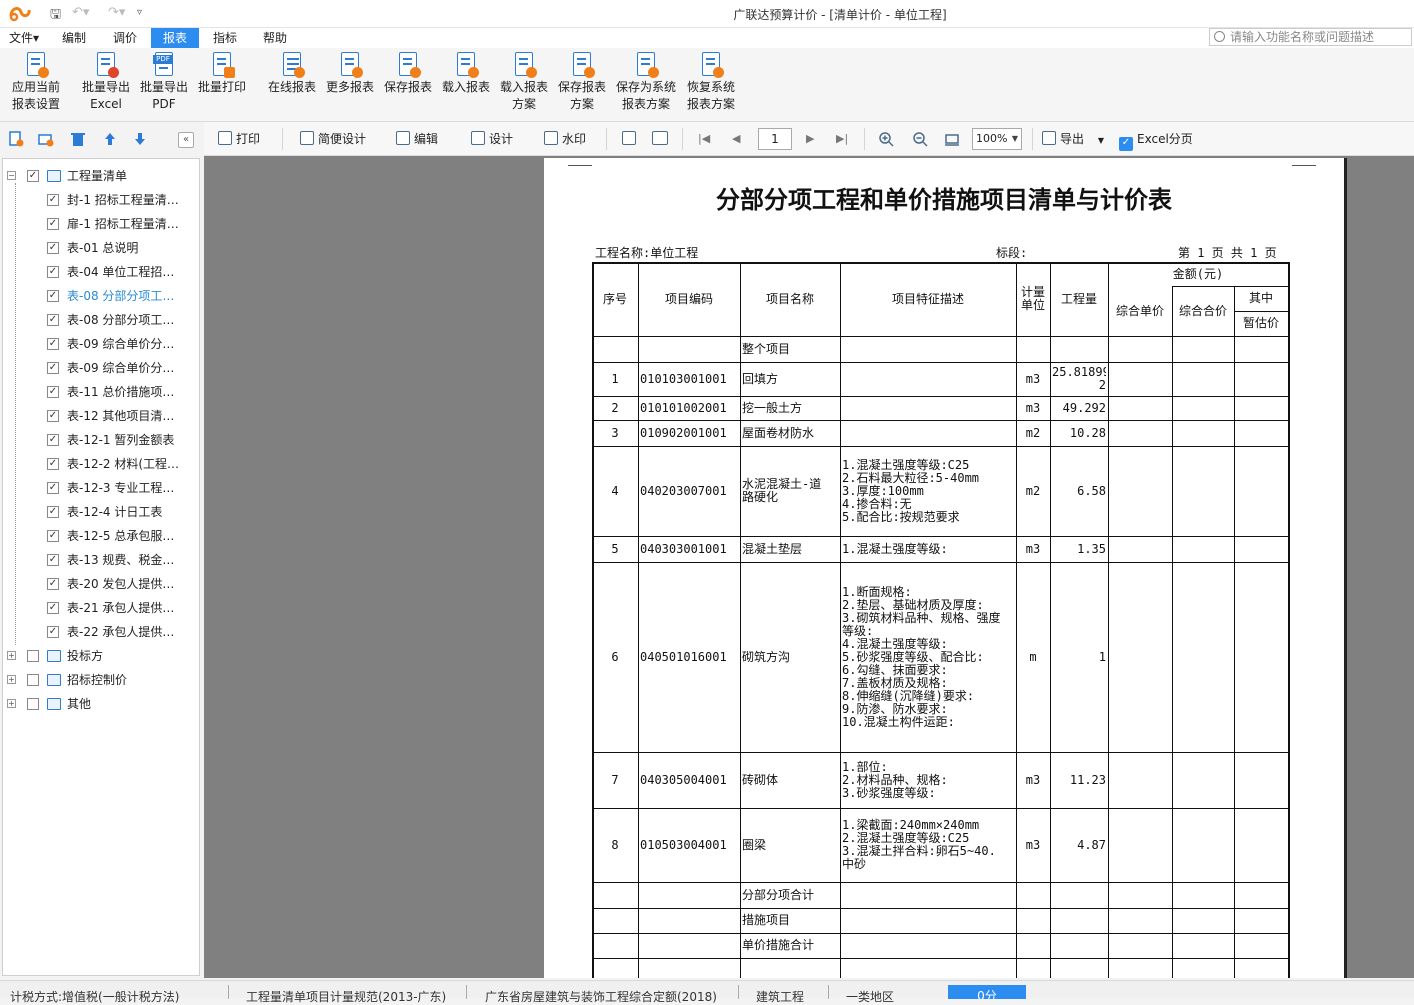 This screenshot has height=1005, width=1414. Describe the element at coordinates (736, 138) in the screenshot. I see `previous-page-icon: ◀` at that location.